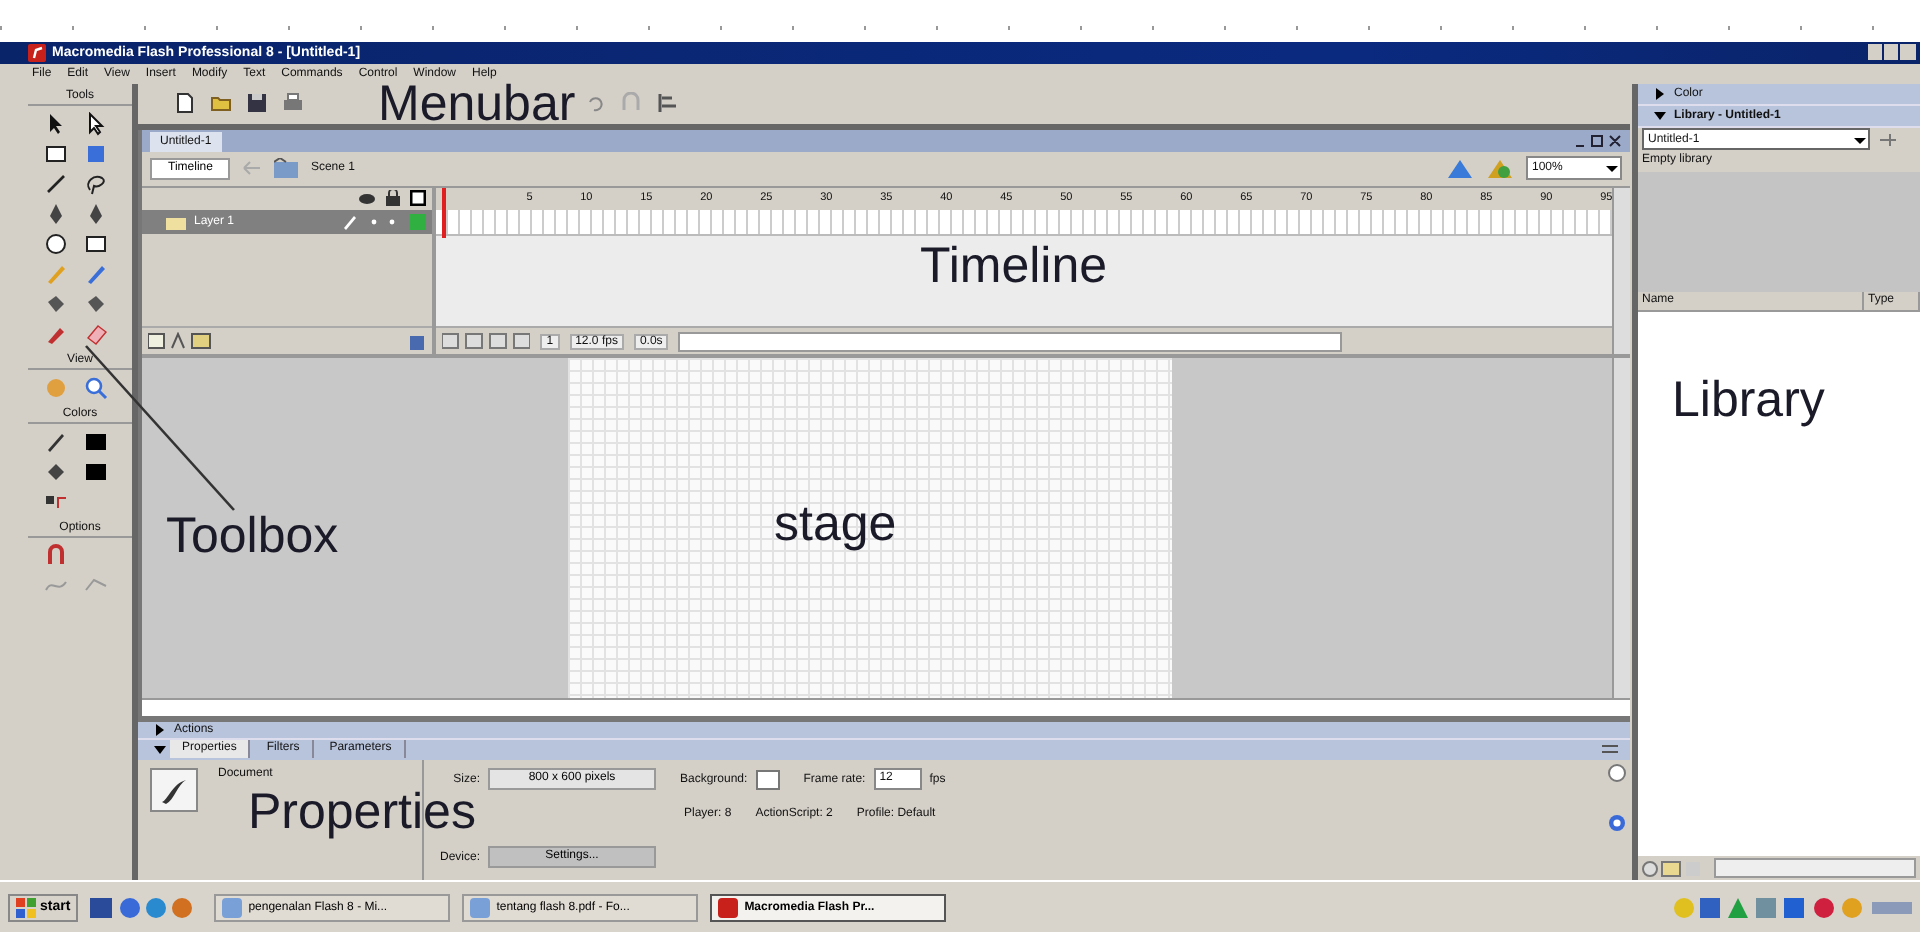 The width and height of the screenshot is (1920, 932). What do you see at coordinates (257, 103) in the screenshot?
I see `save-icon` at bounding box center [257, 103].